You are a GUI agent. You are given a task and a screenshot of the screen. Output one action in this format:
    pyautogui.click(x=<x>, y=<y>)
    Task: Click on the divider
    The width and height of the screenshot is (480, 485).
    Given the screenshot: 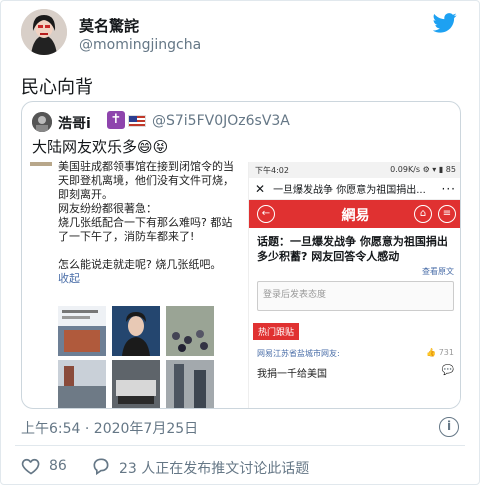 What is the action you would take?
    pyautogui.click(x=240, y=445)
    